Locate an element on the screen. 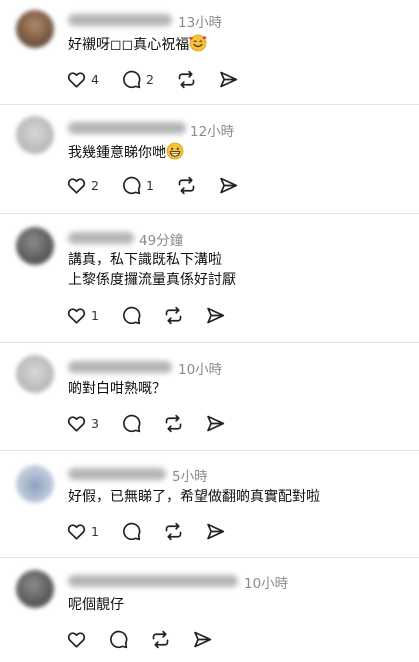 The width and height of the screenshot is (419, 662). comment-line: 好假，已無睇了，希望做翻啲真實配對啦 is located at coordinates (194, 497).